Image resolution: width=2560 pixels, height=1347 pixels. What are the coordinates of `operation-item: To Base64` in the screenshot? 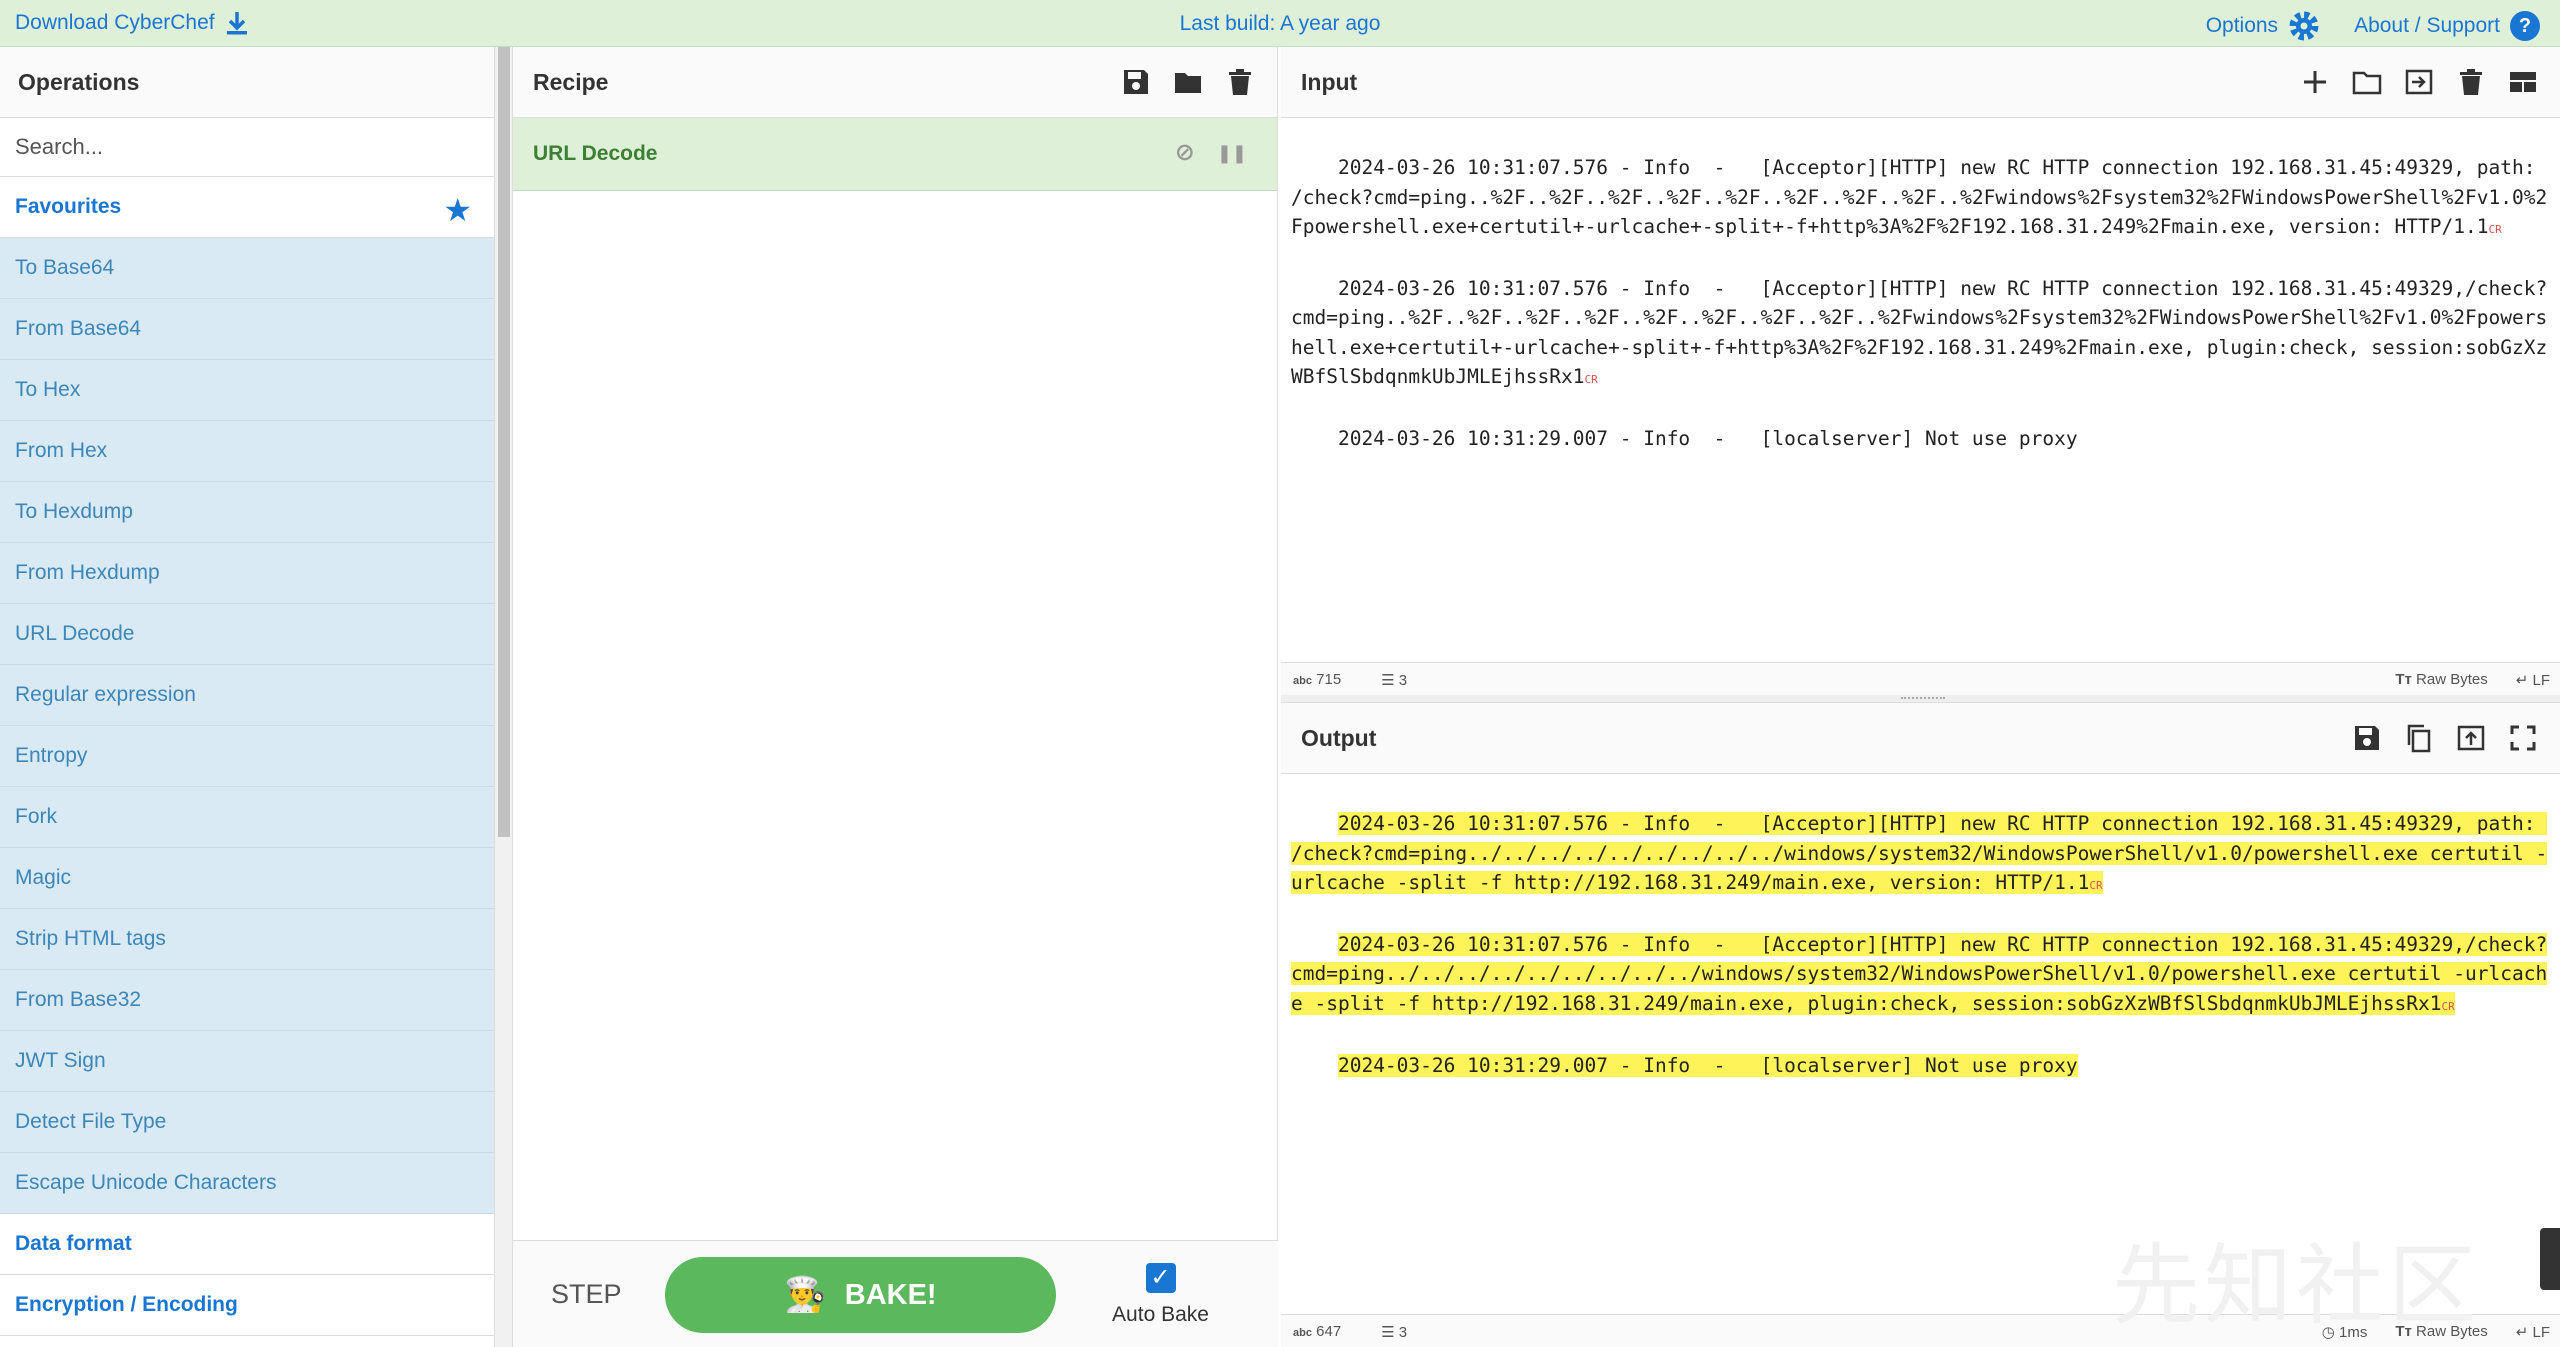 It's located at (247, 268).